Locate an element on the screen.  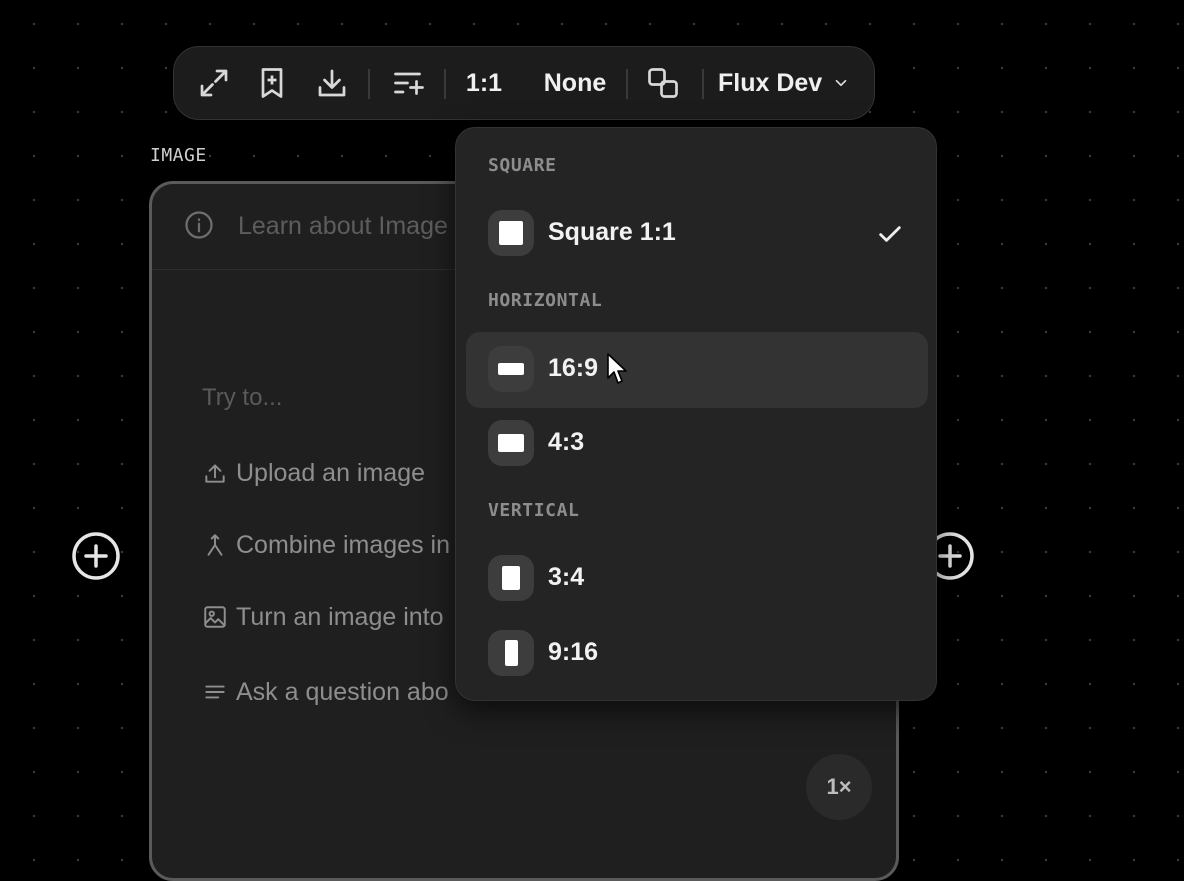
expand-arrows-icon is located at coordinates (214, 83).